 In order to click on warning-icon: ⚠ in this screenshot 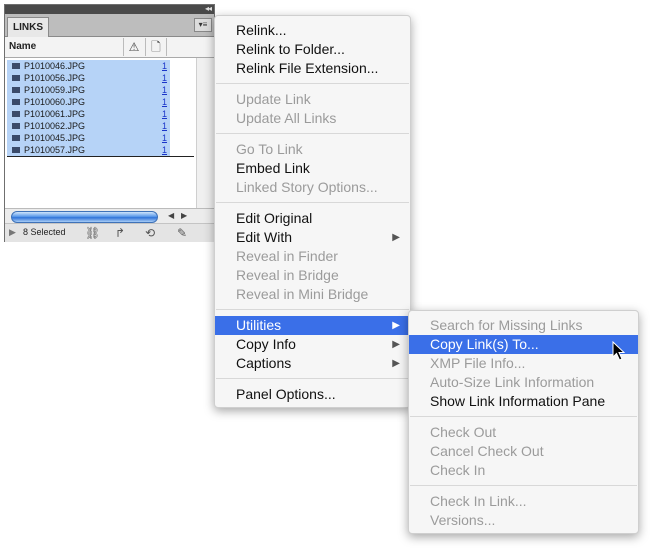, I will do `click(133, 47)`.